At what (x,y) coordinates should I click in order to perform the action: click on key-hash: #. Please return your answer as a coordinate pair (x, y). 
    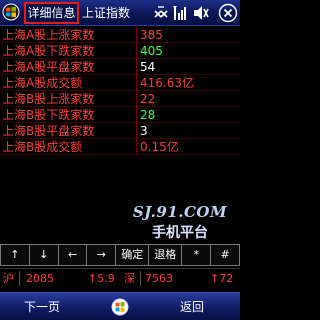
    Looking at the image, I should click on (225, 255).